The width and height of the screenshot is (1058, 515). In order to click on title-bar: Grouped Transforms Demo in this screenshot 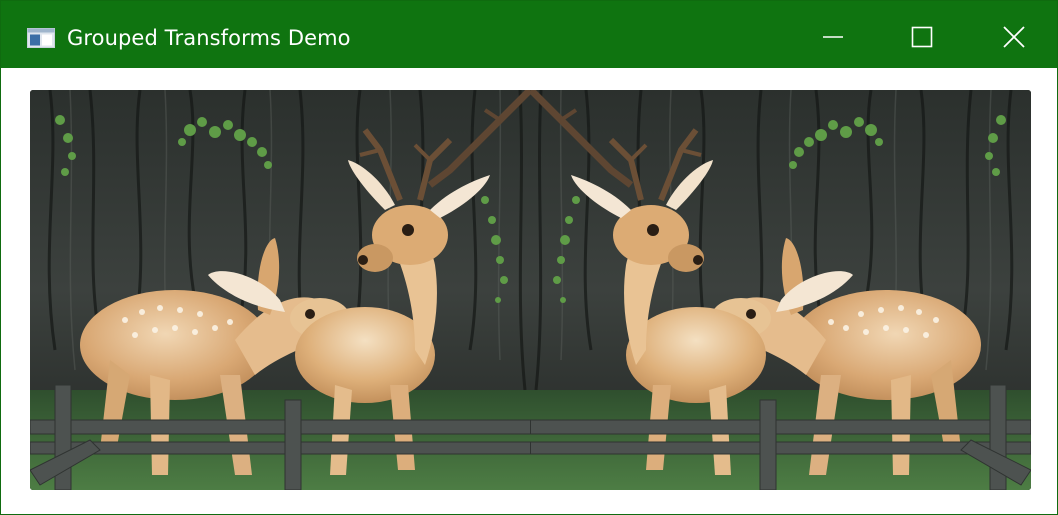, I will do `click(529, 34)`.